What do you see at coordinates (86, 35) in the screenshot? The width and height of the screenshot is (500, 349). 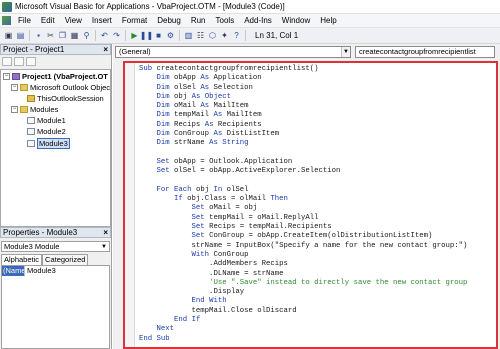 I see `find-icon: ⚲` at bounding box center [86, 35].